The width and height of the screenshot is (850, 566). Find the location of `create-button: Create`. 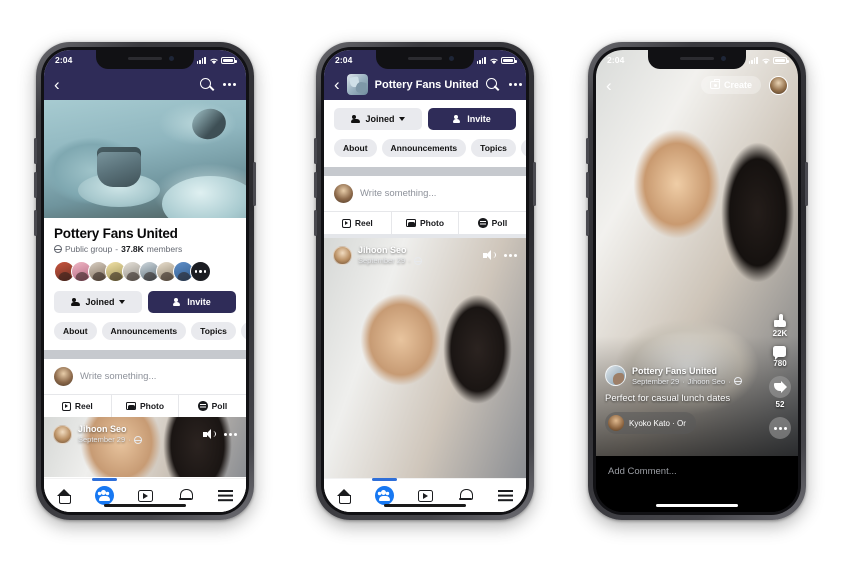

create-button: Create is located at coordinates (730, 85).